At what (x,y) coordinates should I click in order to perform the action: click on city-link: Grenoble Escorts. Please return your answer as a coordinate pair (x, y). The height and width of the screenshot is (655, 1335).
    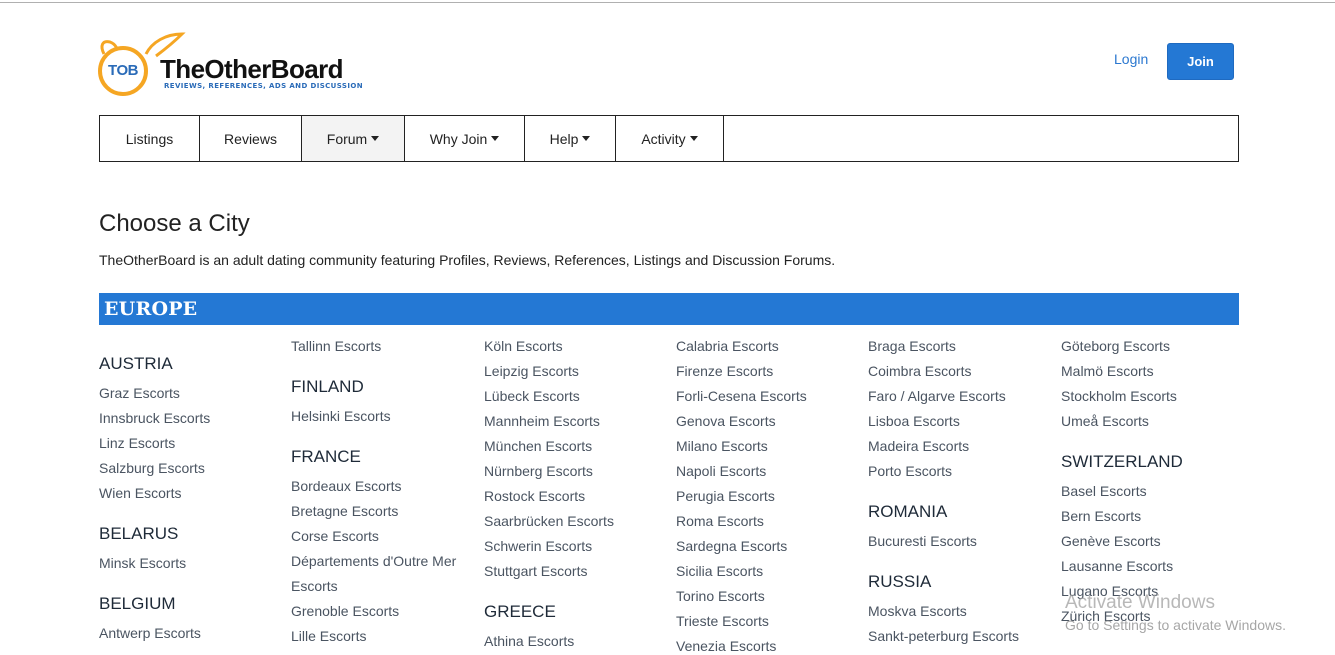
    Looking at the image, I should click on (345, 611).